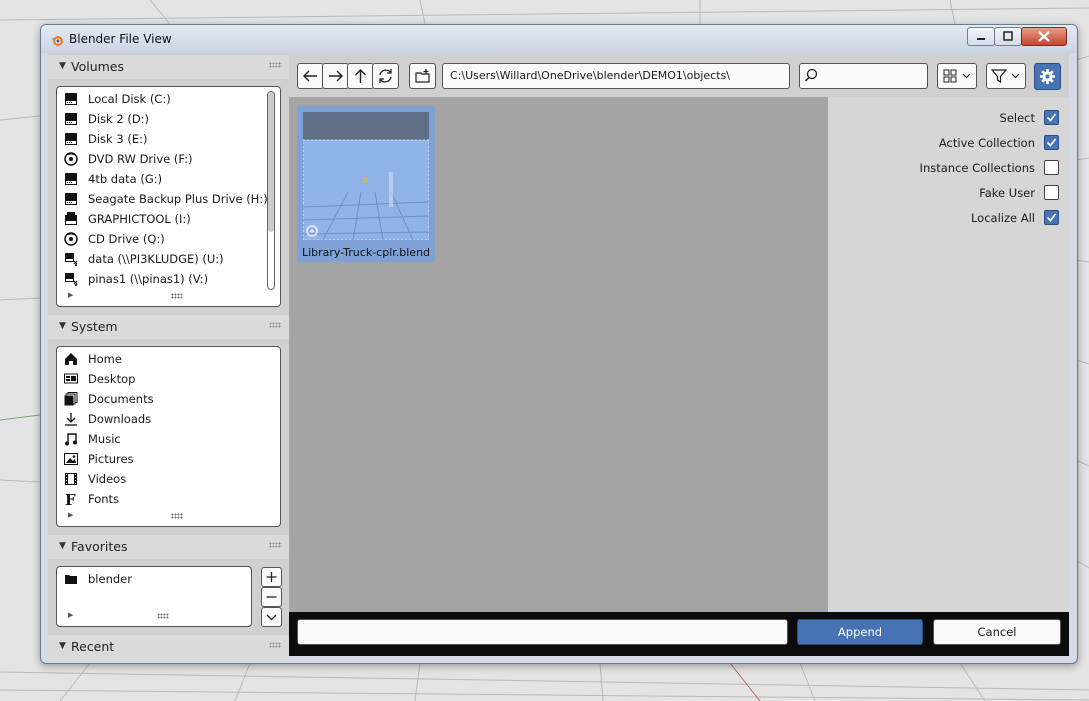 The height and width of the screenshot is (701, 1089). I want to click on window-title: Blender File View, so click(120, 39).